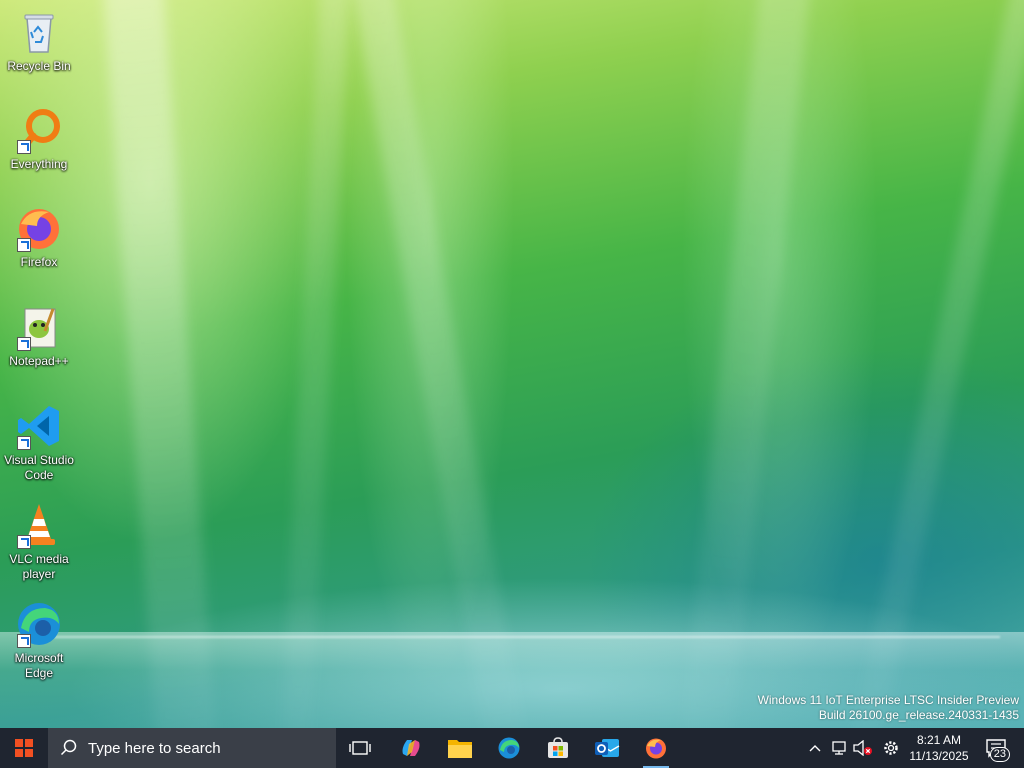 The width and height of the screenshot is (1024, 768). What do you see at coordinates (39, 262) in the screenshot?
I see `desktop-icon-label: Firefox` at bounding box center [39, 262].